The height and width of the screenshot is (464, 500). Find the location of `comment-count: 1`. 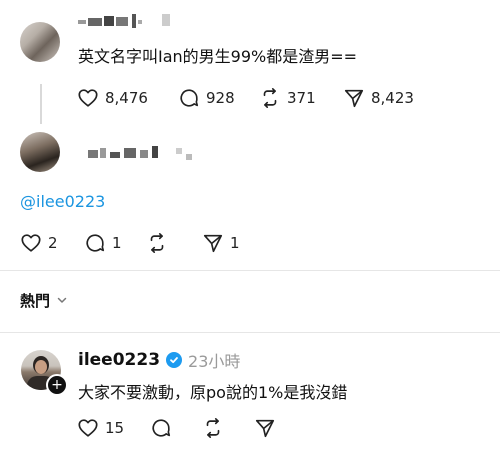

comment-count: 1 is located at coordinates (117, 243).